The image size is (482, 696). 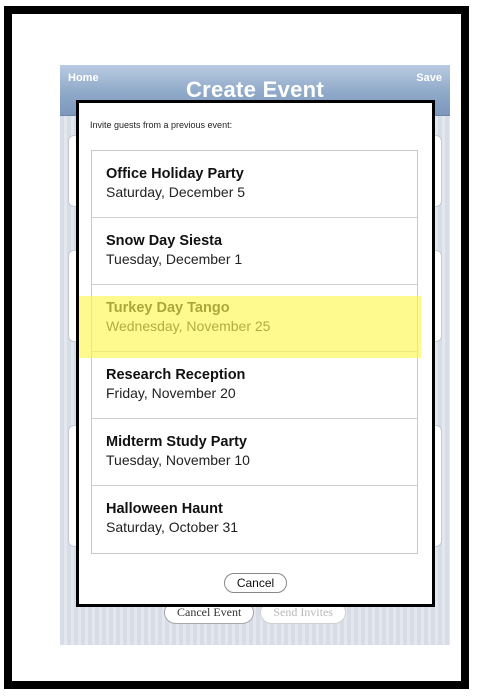 What do you see at coordinates (176, 375) in the screenshot?
I see `event-name: Research Reception` at bounding box center [176, 375].